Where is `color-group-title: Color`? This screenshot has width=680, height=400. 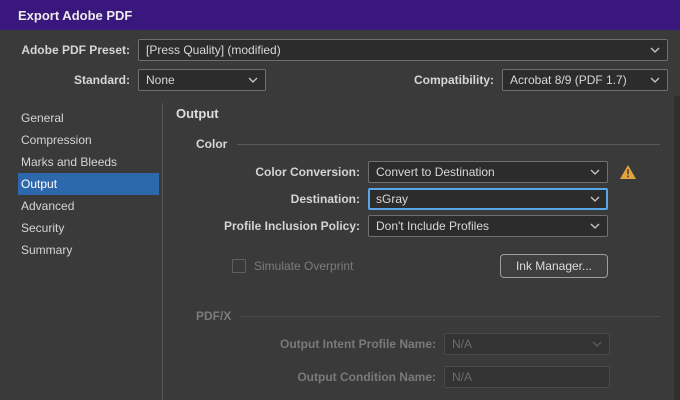 color-group-title: Color is located at coordinates (212, 144).